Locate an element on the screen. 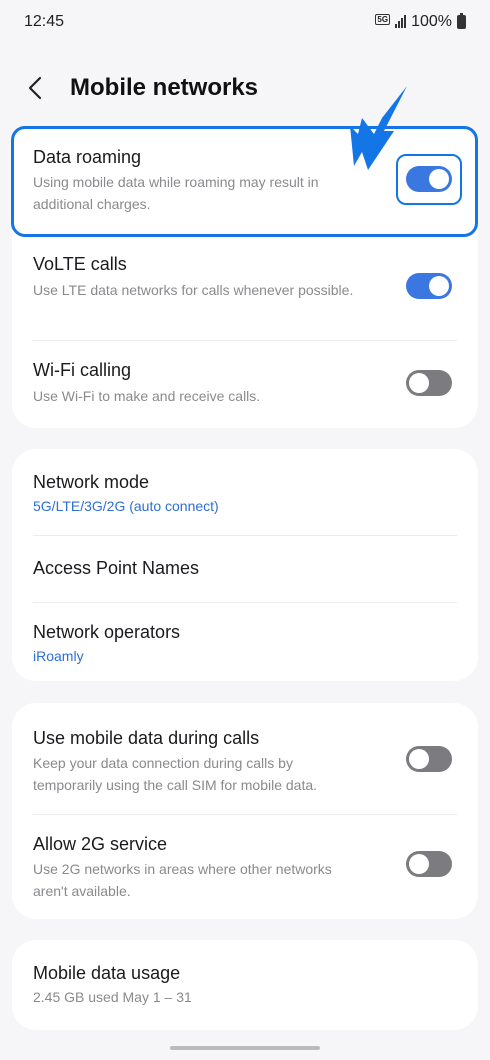 This screenshot has width=490, height=1060. row-title: VoLTE calls is located at coordinates (80, 264).